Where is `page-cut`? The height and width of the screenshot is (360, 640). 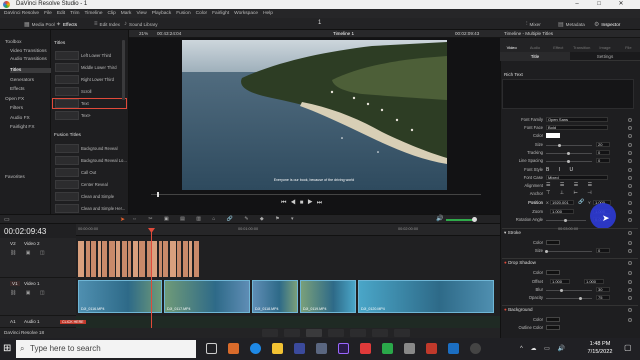 page-cut is located at coordinates (292, 333).